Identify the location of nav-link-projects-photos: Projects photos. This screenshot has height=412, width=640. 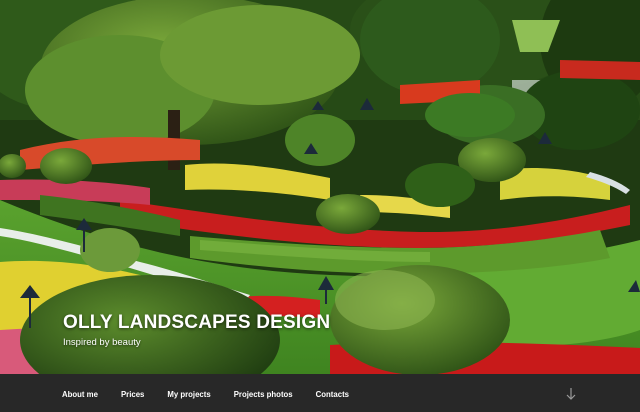
(263, 394).